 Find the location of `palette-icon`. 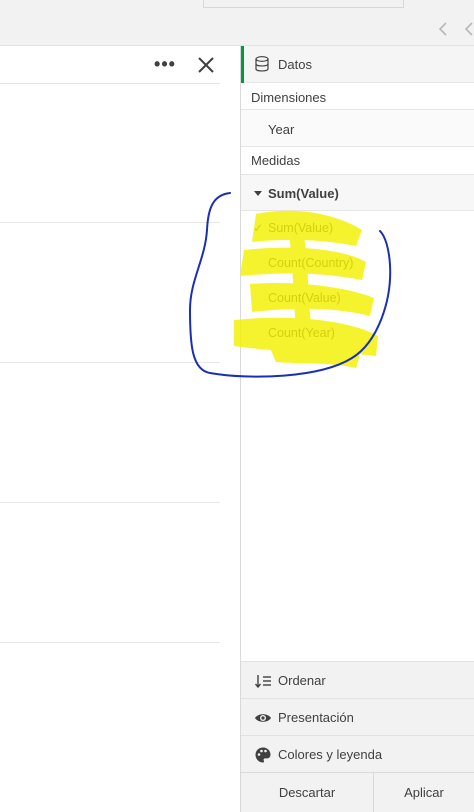

palette-icon is located at coordinates (263, 755).